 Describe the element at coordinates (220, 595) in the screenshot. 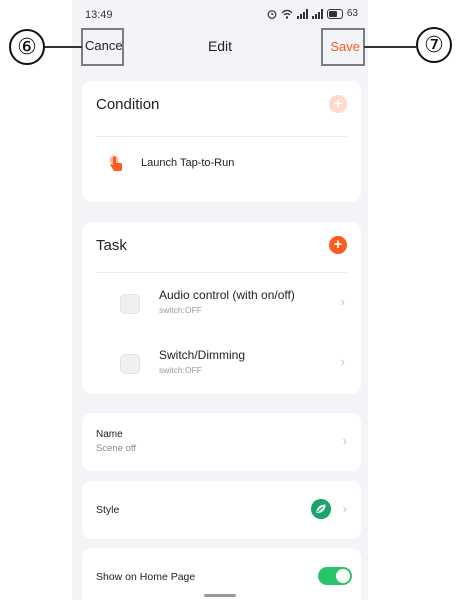

I see `home-indicator` at that location.